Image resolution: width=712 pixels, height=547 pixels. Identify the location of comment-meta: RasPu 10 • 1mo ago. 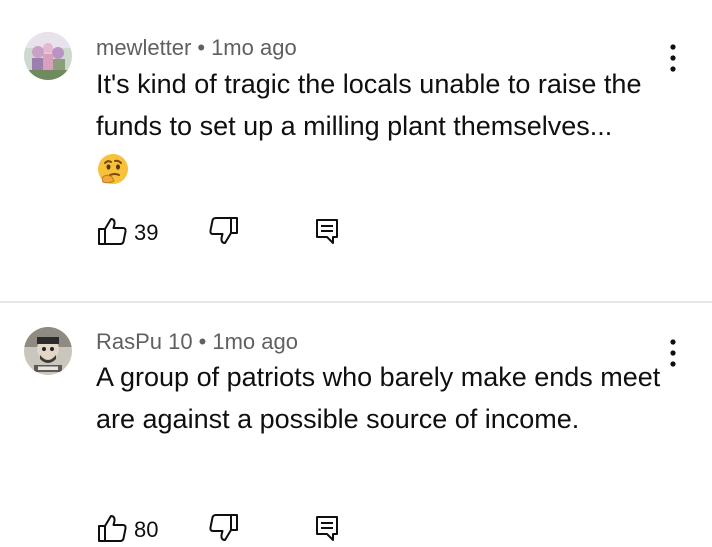
(197, 342).